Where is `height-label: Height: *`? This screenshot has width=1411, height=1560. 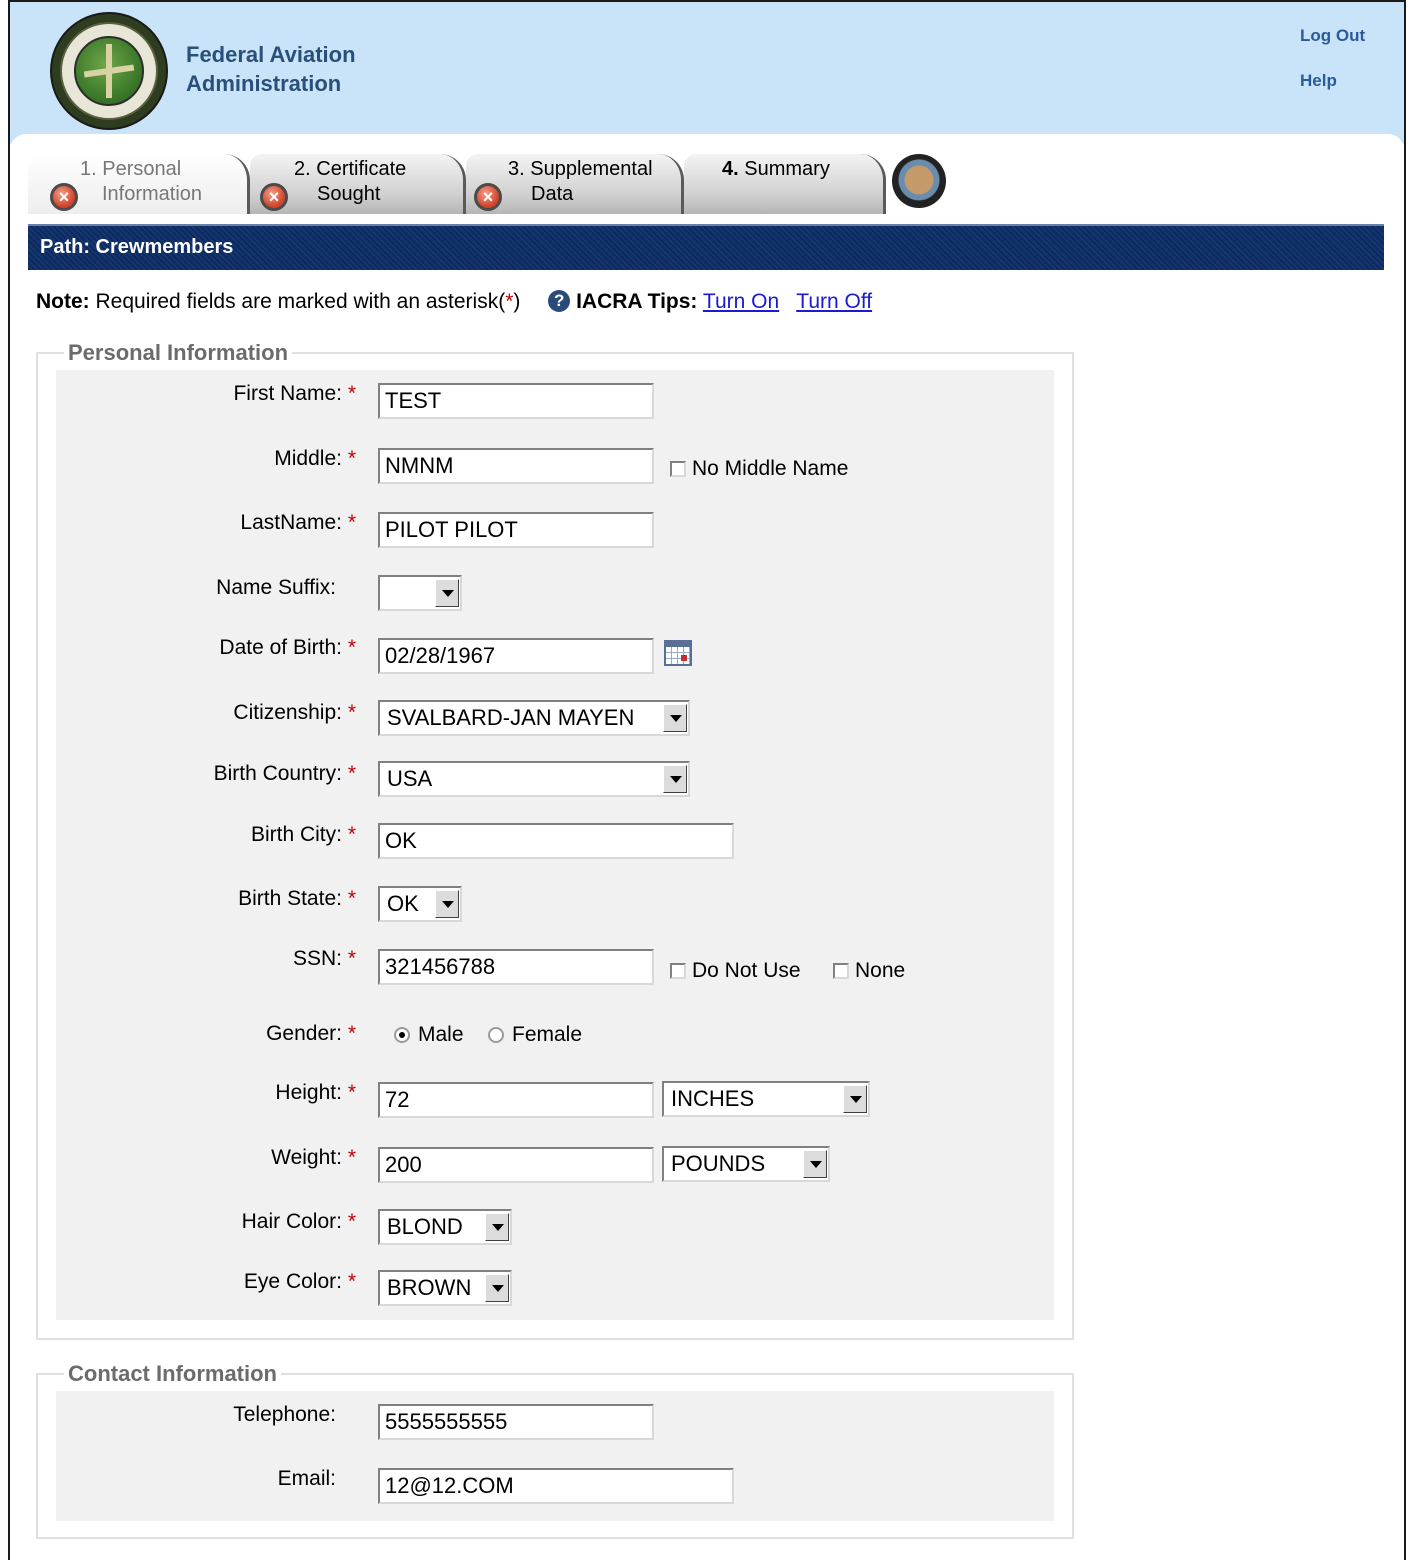 height-label: Height: * is located at coordinates (315, 1092).